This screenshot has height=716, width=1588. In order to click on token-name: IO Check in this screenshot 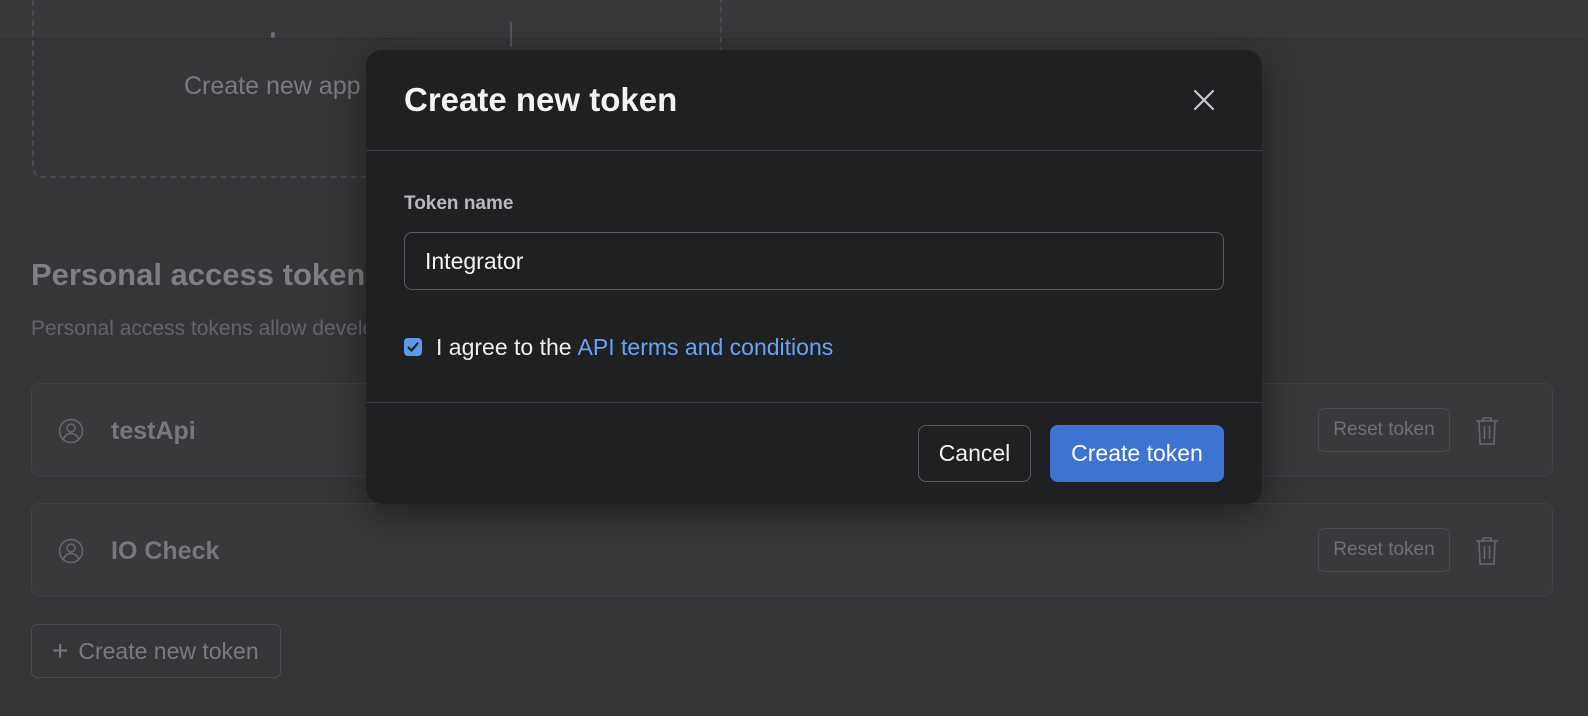, I will do `click(165, 551)`.